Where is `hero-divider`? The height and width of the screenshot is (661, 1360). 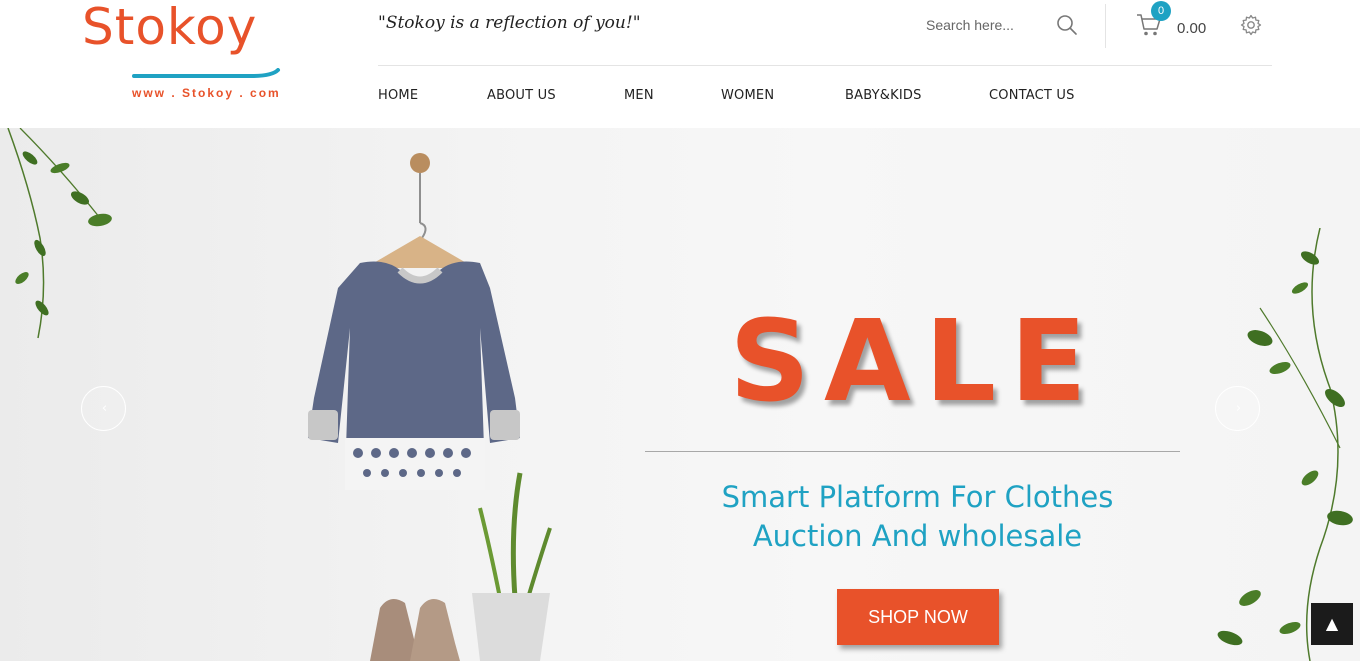
hero-divider is located at coordinates (912, 451).